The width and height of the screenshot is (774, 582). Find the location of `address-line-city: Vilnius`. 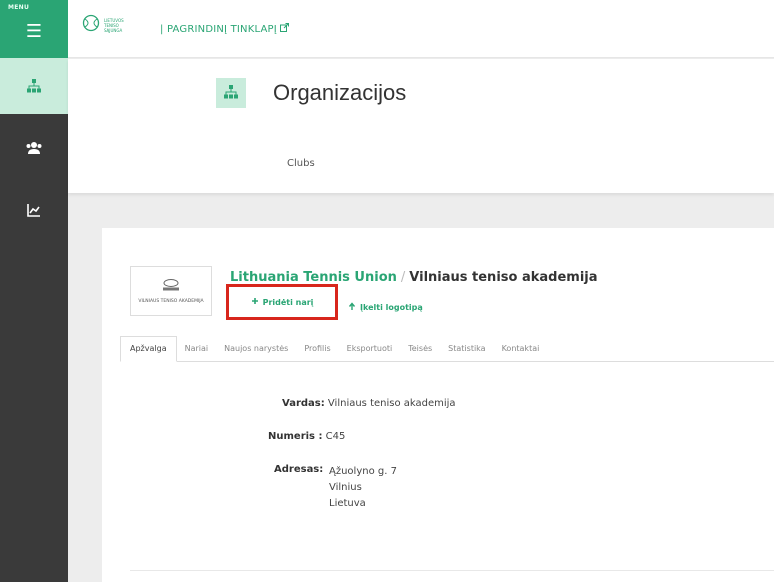

address-line-city: Vilnius is located at coordinates (345, 487).